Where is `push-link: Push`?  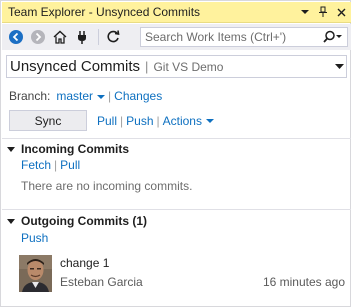
push-link: Push is located at coordinates (139, 121).